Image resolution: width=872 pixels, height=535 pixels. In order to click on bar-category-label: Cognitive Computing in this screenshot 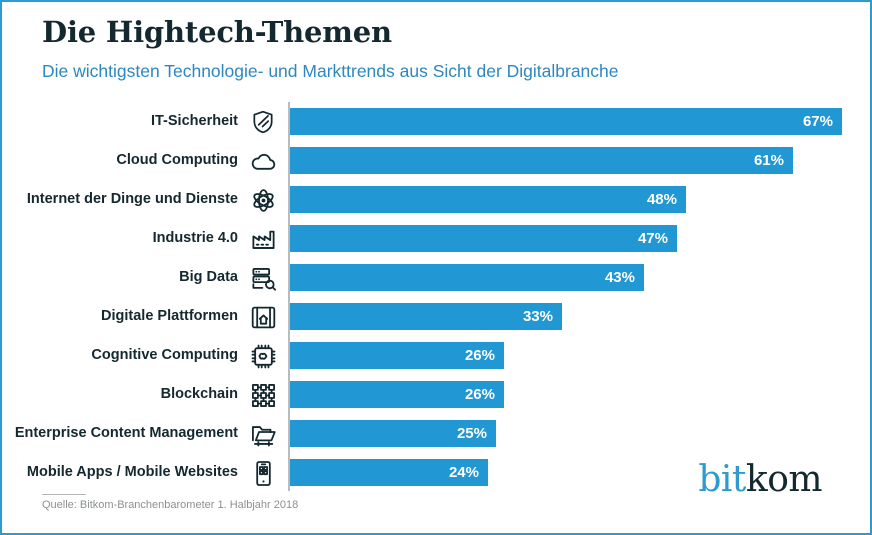, I will do `click(164, 355)`.